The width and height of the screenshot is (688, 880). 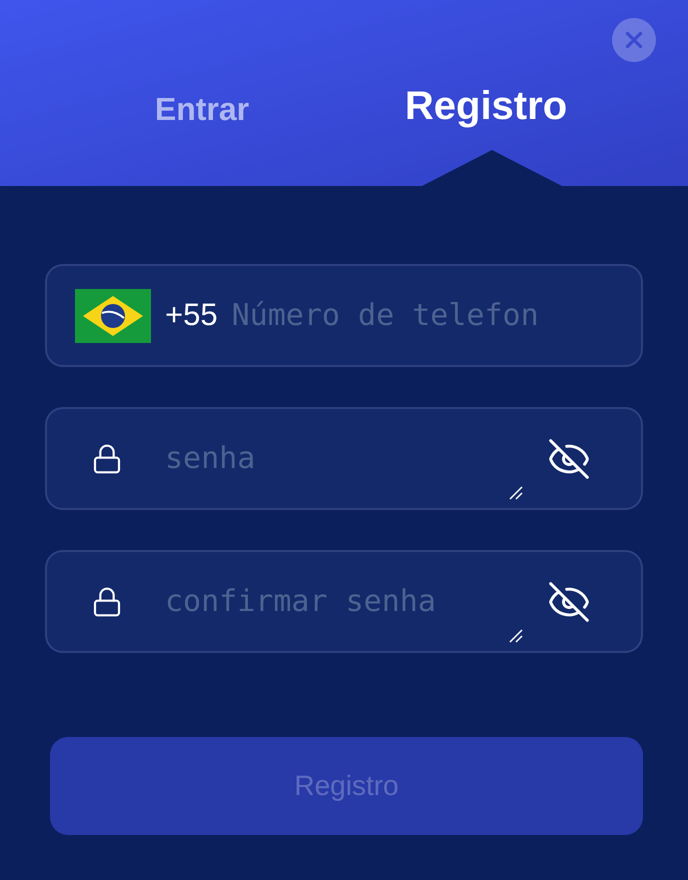 I want to click on phone-input: Número de telefon, so click(x=412, y=315).